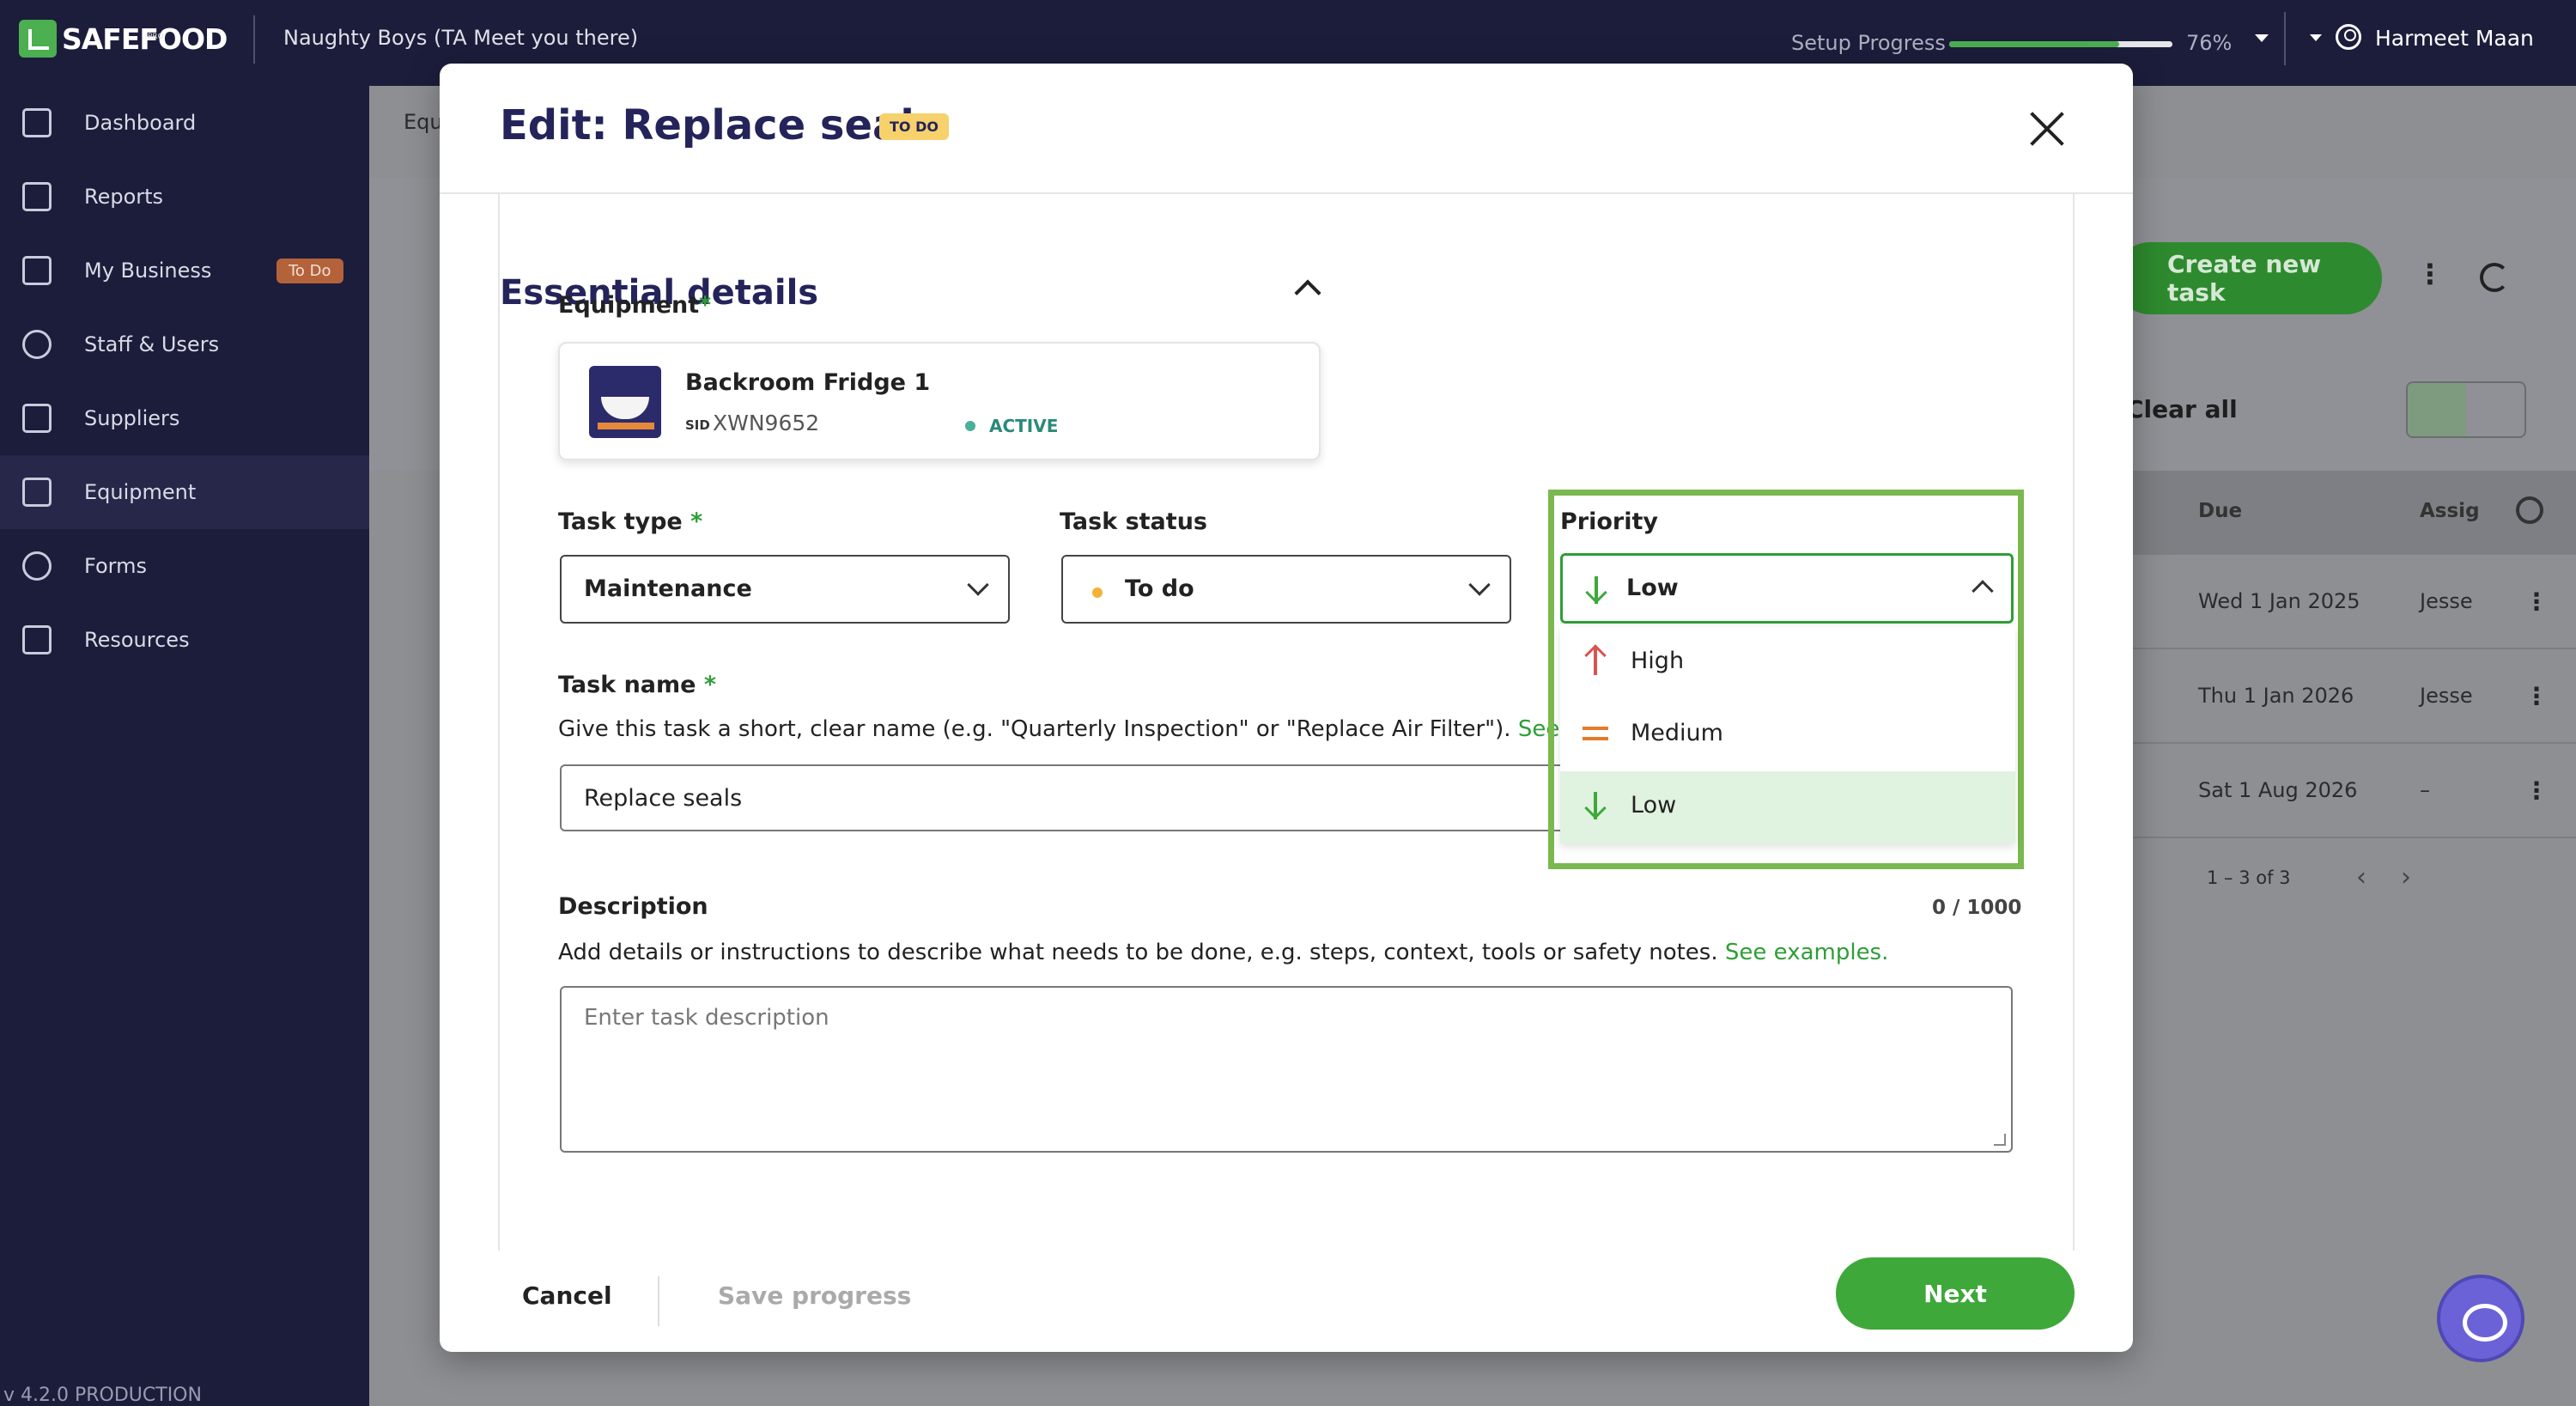 This screenshot has height=1406, width=2576. I want to click on face-icon, so click(37, 344).